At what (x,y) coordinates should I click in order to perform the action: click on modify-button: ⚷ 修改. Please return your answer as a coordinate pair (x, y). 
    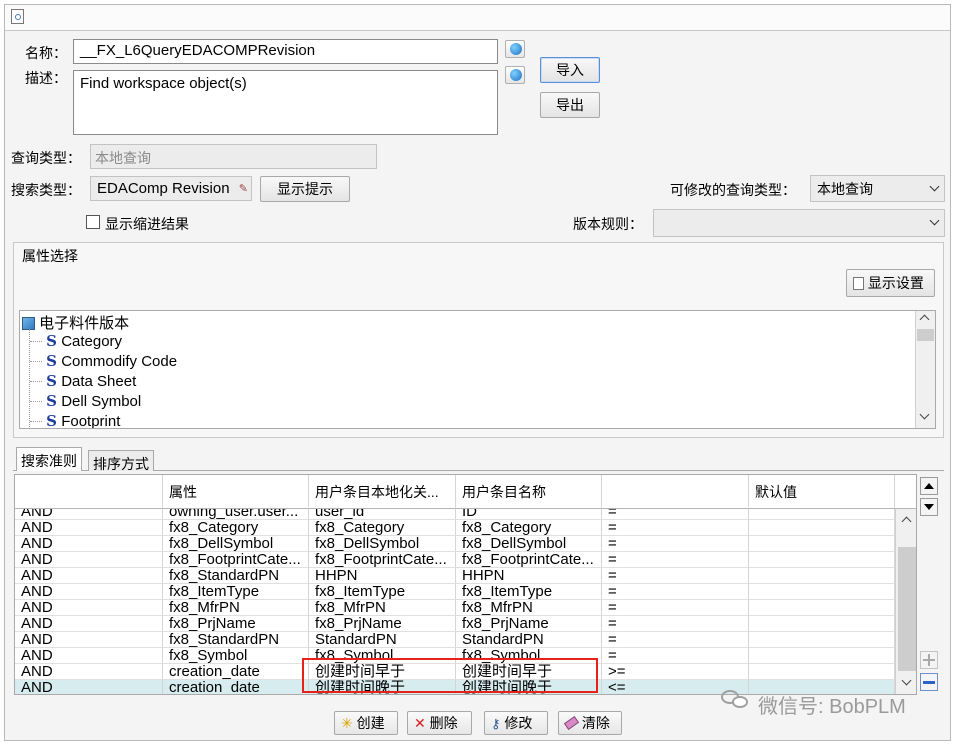
    Looking at the image, I should click on (516, 723).